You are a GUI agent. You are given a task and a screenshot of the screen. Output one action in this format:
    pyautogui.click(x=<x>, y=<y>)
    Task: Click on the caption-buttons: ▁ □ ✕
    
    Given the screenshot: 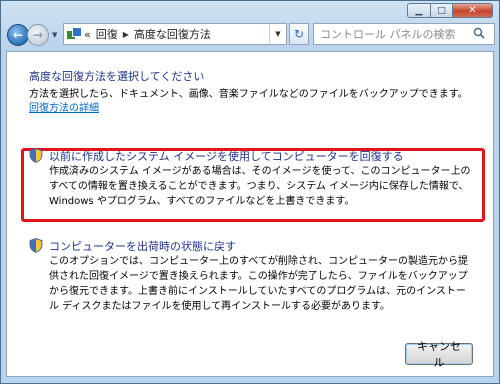 What is the action you would take?
    pyautogui.click(x=450, y=10)
    